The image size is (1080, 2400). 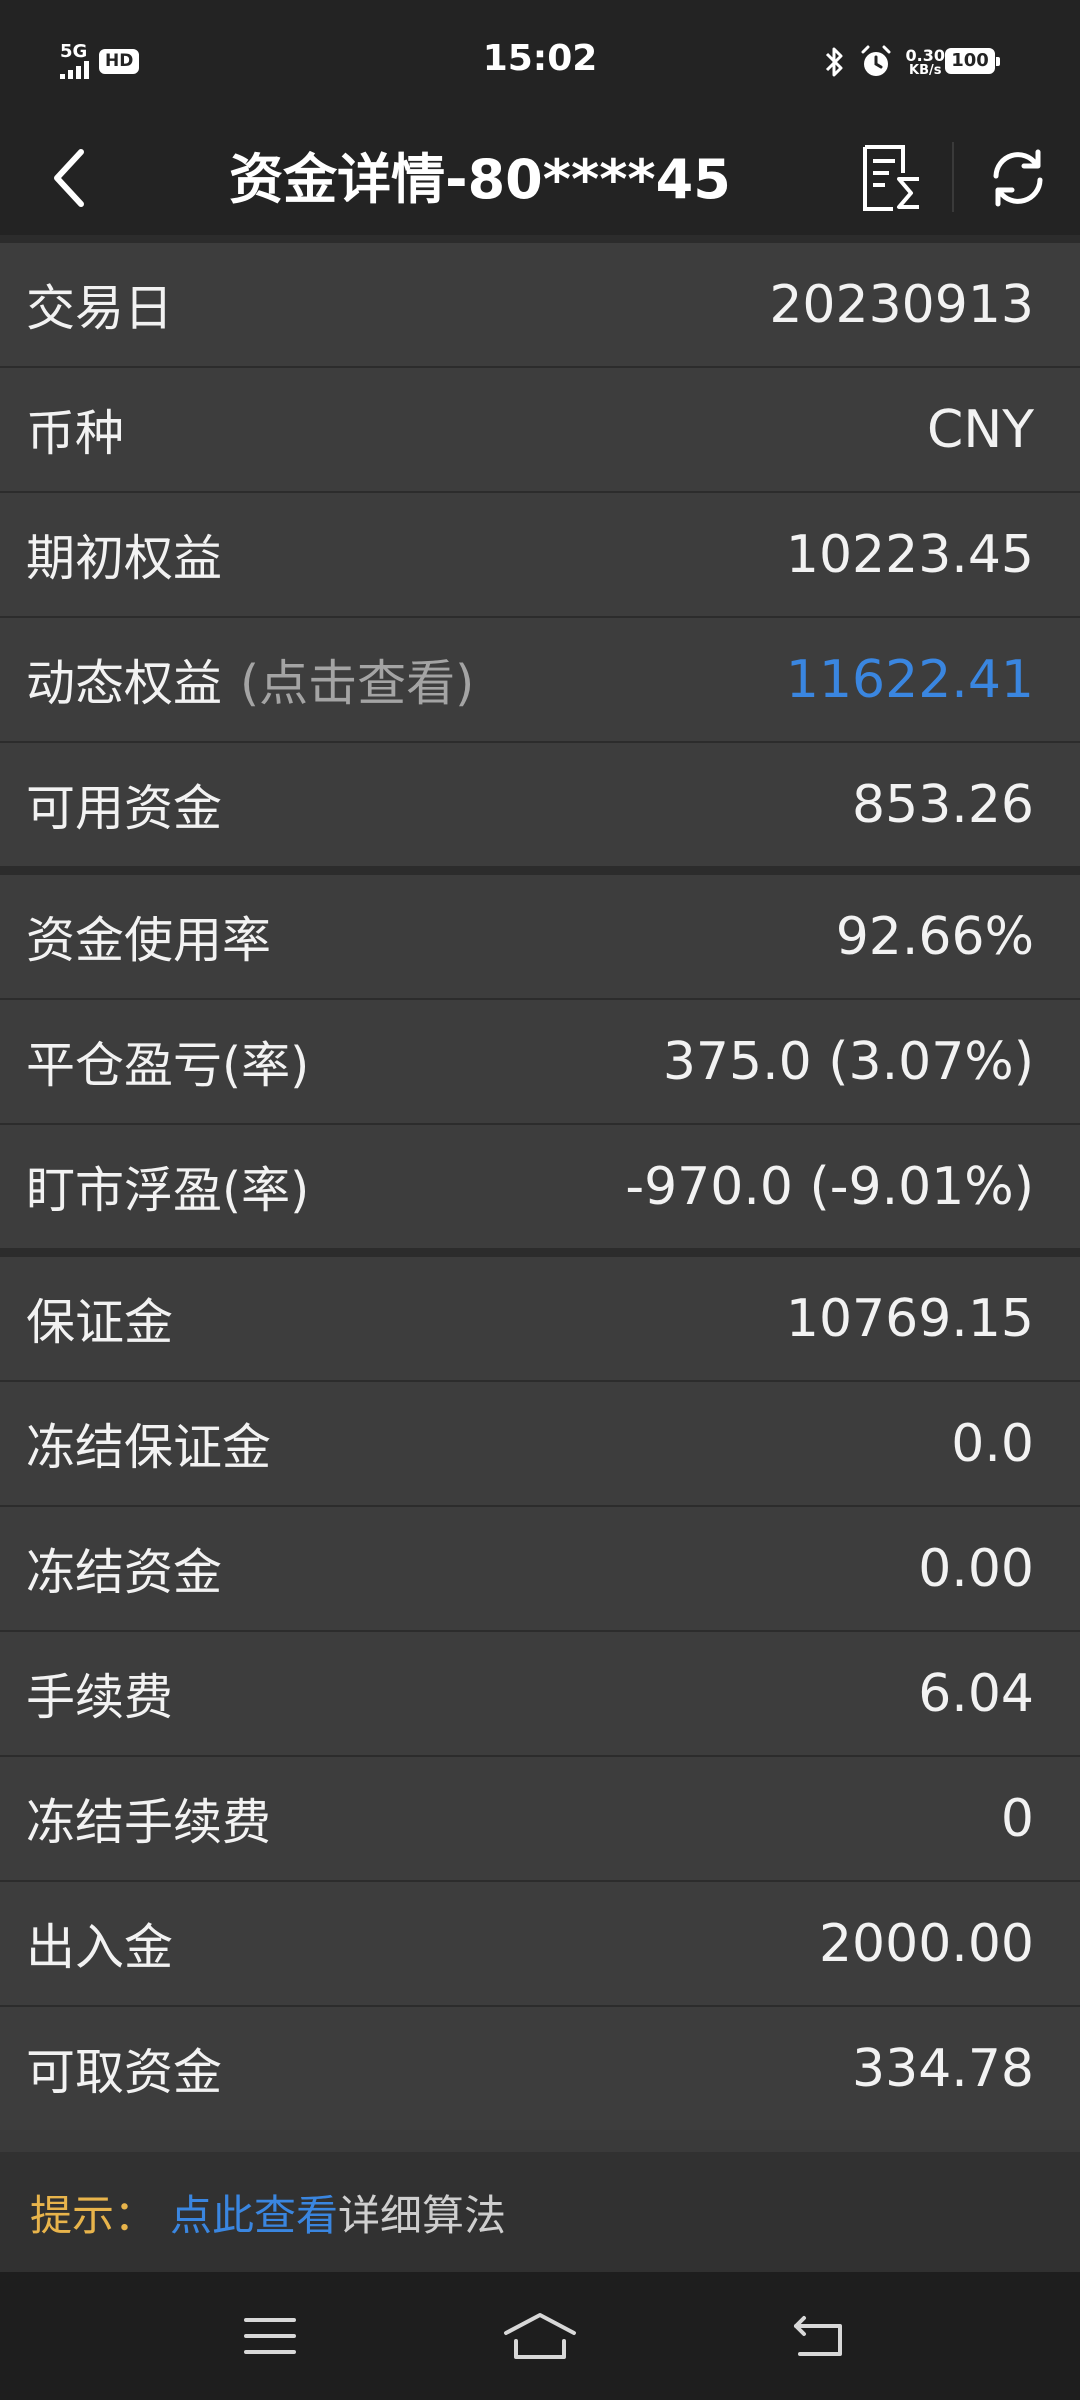 I want to click on return-icon, so click(x=818, y=2336).